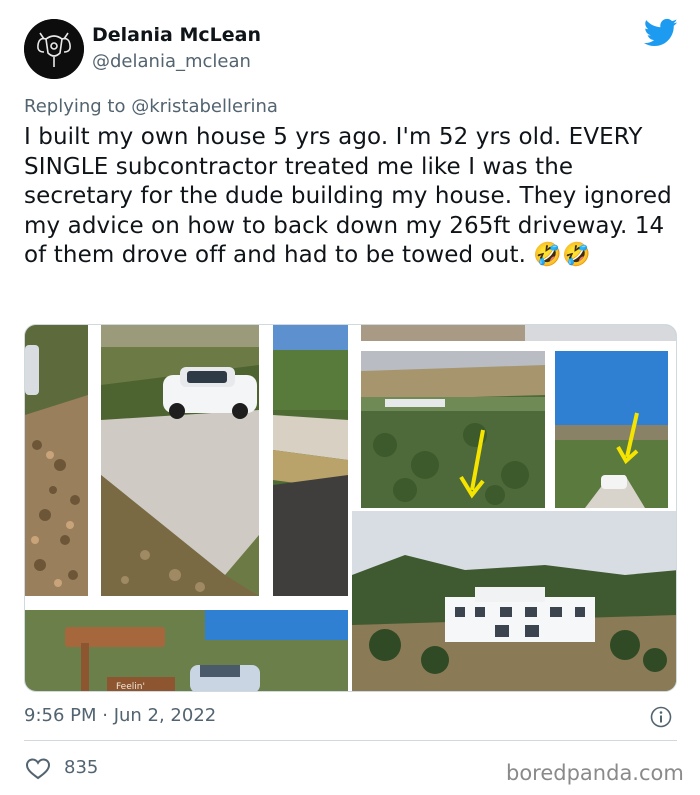  I want to click on info-icon, so click(661, 717).